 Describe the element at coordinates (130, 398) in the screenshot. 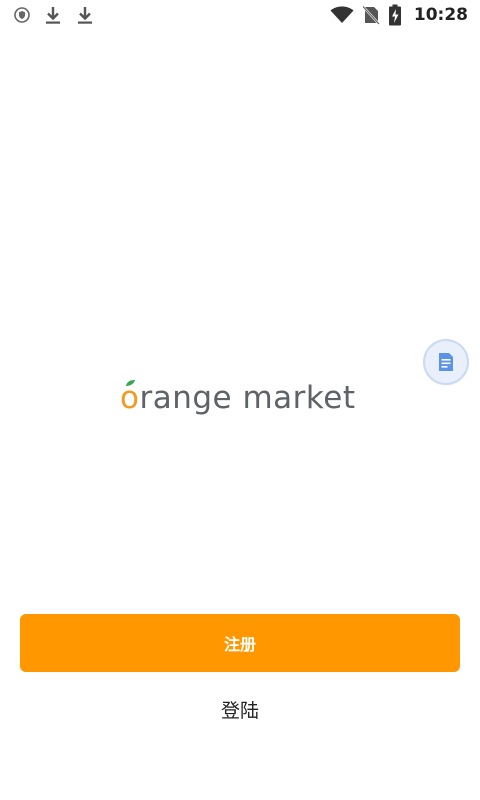

I see `logo-accent-letter: o` at that location.